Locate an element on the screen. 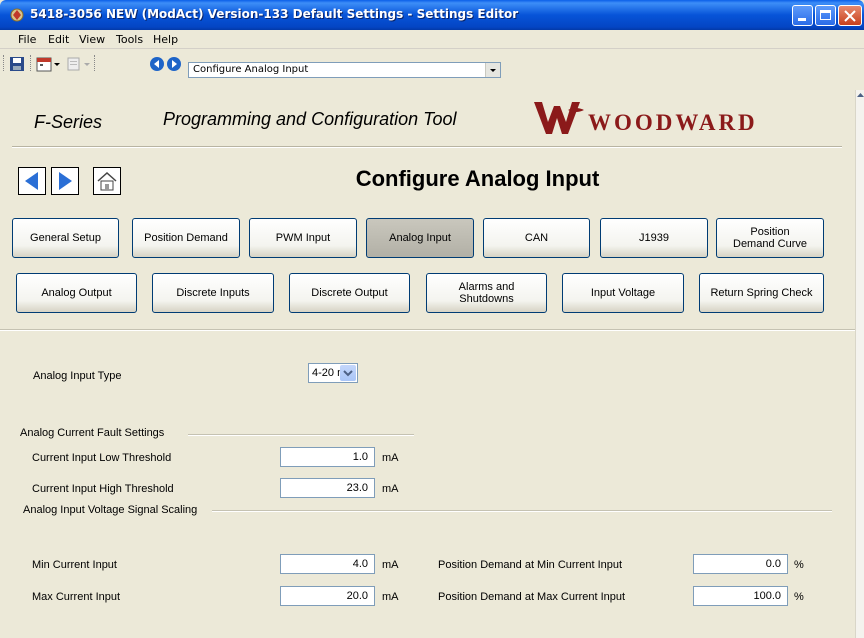 This screenshot has width=864, height=638. menu-bar: File Edit View Tools Help is located at coordinates (432, 39).